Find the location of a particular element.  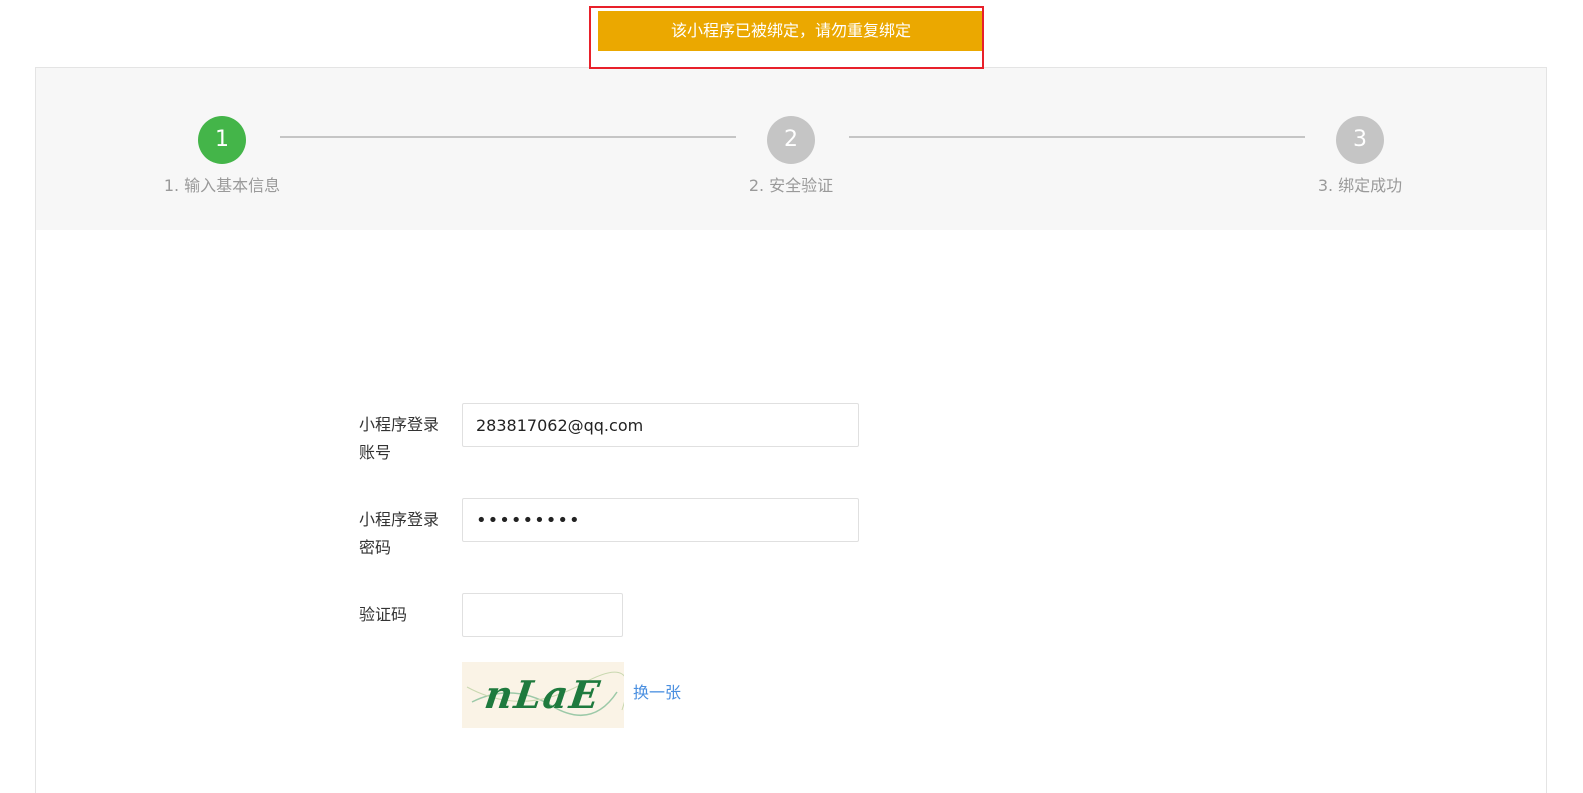

step-2-circle: 2 is located at coordinates (791, 140).